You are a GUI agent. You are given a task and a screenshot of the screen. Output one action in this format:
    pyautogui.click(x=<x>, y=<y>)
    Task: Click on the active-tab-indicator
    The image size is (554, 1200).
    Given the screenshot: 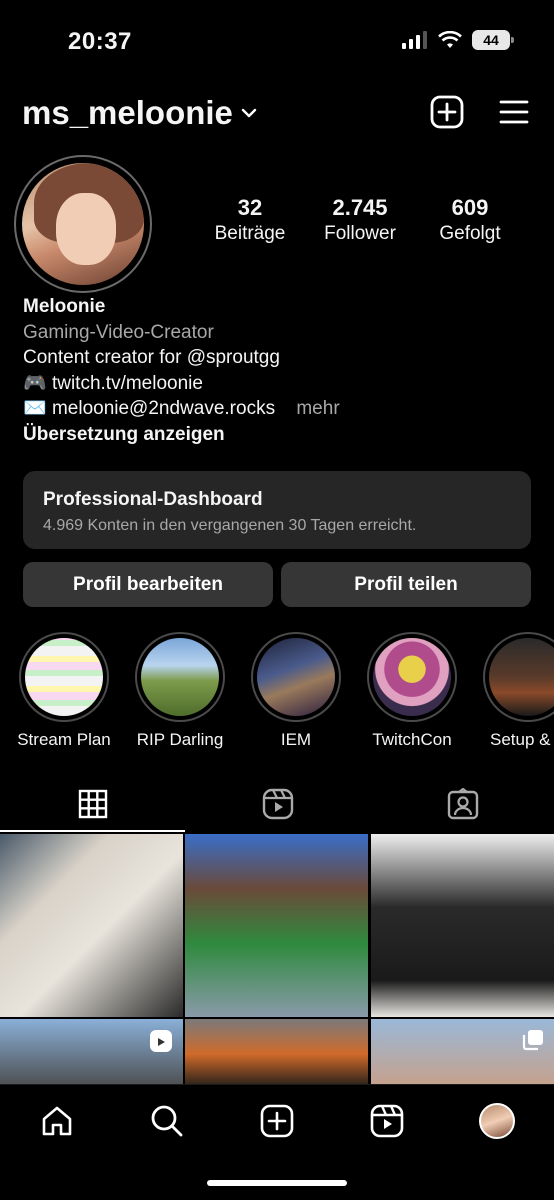 What is the action you would take?
    pyautogui.click(x=92, y=831)
    